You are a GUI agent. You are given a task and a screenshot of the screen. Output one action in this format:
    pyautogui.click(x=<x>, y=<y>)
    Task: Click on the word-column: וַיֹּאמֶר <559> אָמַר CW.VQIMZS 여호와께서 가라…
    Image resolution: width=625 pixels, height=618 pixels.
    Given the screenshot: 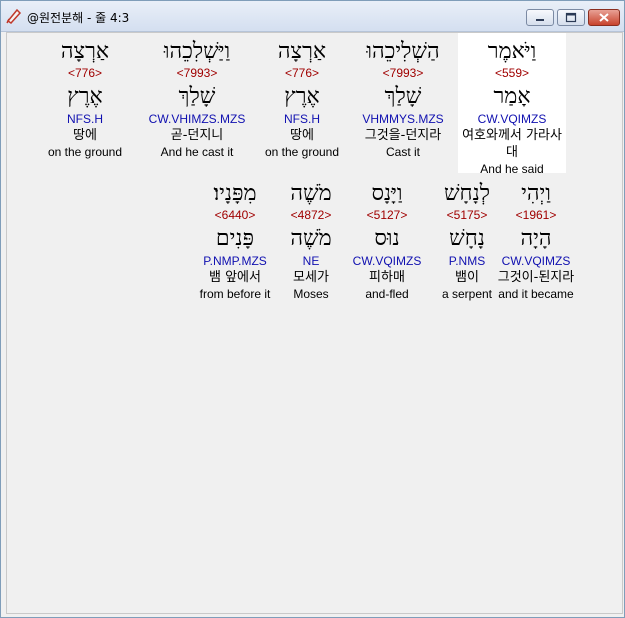 What is the action you would take?
    pyautogui.click(x=512, y=104)
    